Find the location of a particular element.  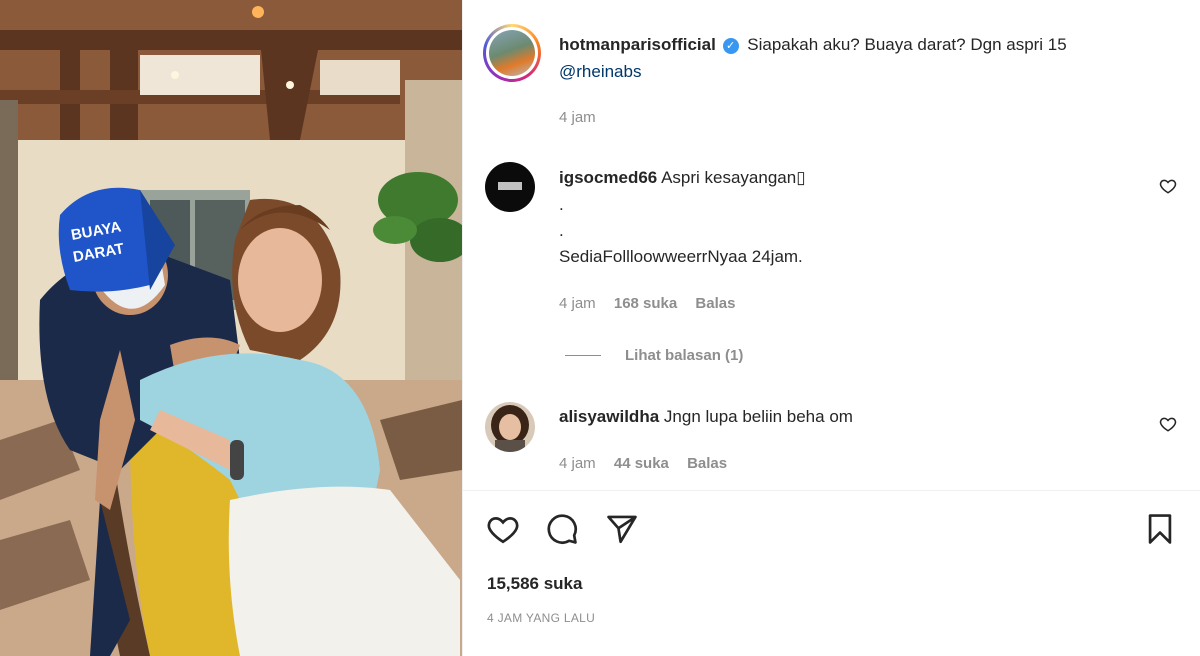

author-avatar is located at coordinates (512, 53).